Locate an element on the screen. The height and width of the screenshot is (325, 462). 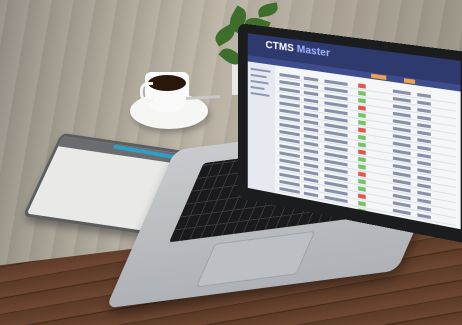
app-title-part1: CTMS is located at coordinates (279, 47).